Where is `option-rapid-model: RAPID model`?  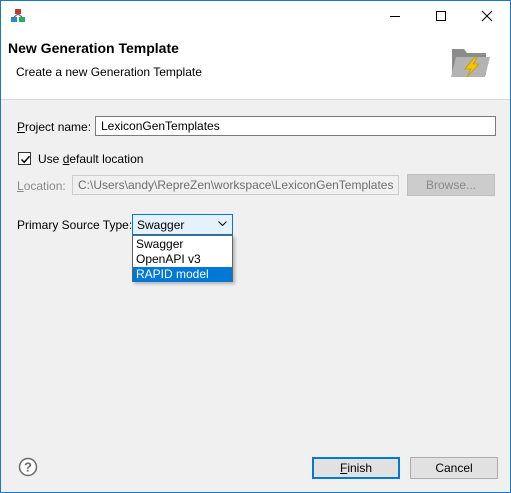
option-rapid-model: RAPID model is located at coordinates (182, 274).